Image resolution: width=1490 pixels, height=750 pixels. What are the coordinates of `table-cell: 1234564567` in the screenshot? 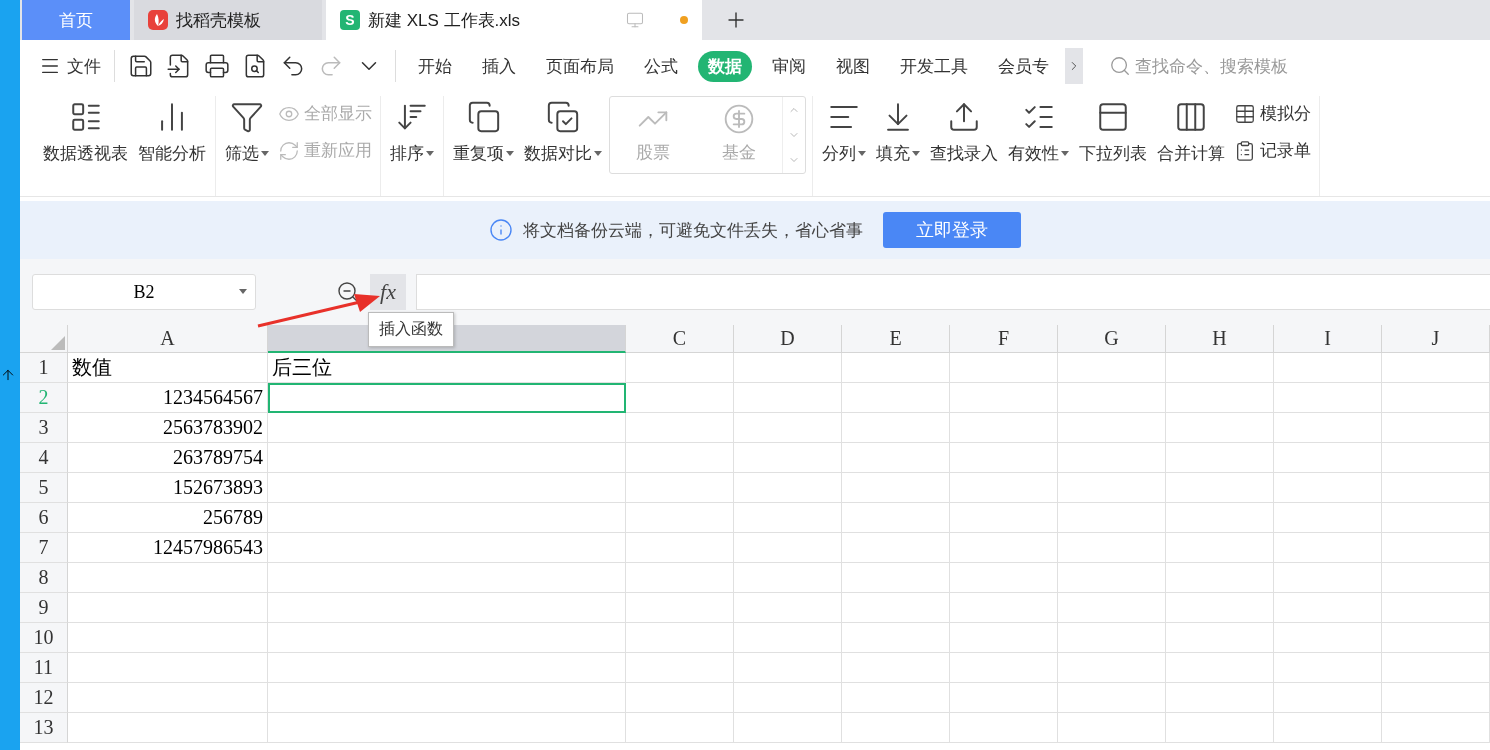 It's located at (168, 398).